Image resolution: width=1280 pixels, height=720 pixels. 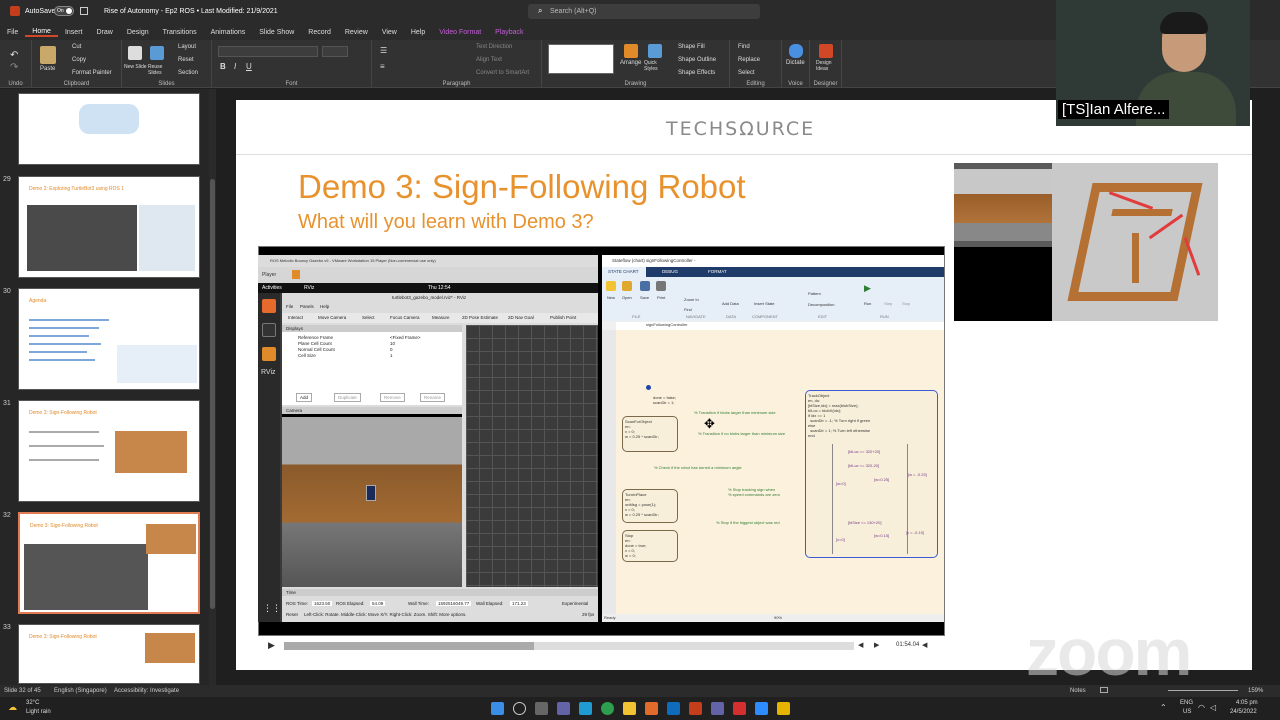 What do you see at coordinates (1203, 690) in the screenshot?
I see `zoom-slider` at bounding box center [1203, 690].